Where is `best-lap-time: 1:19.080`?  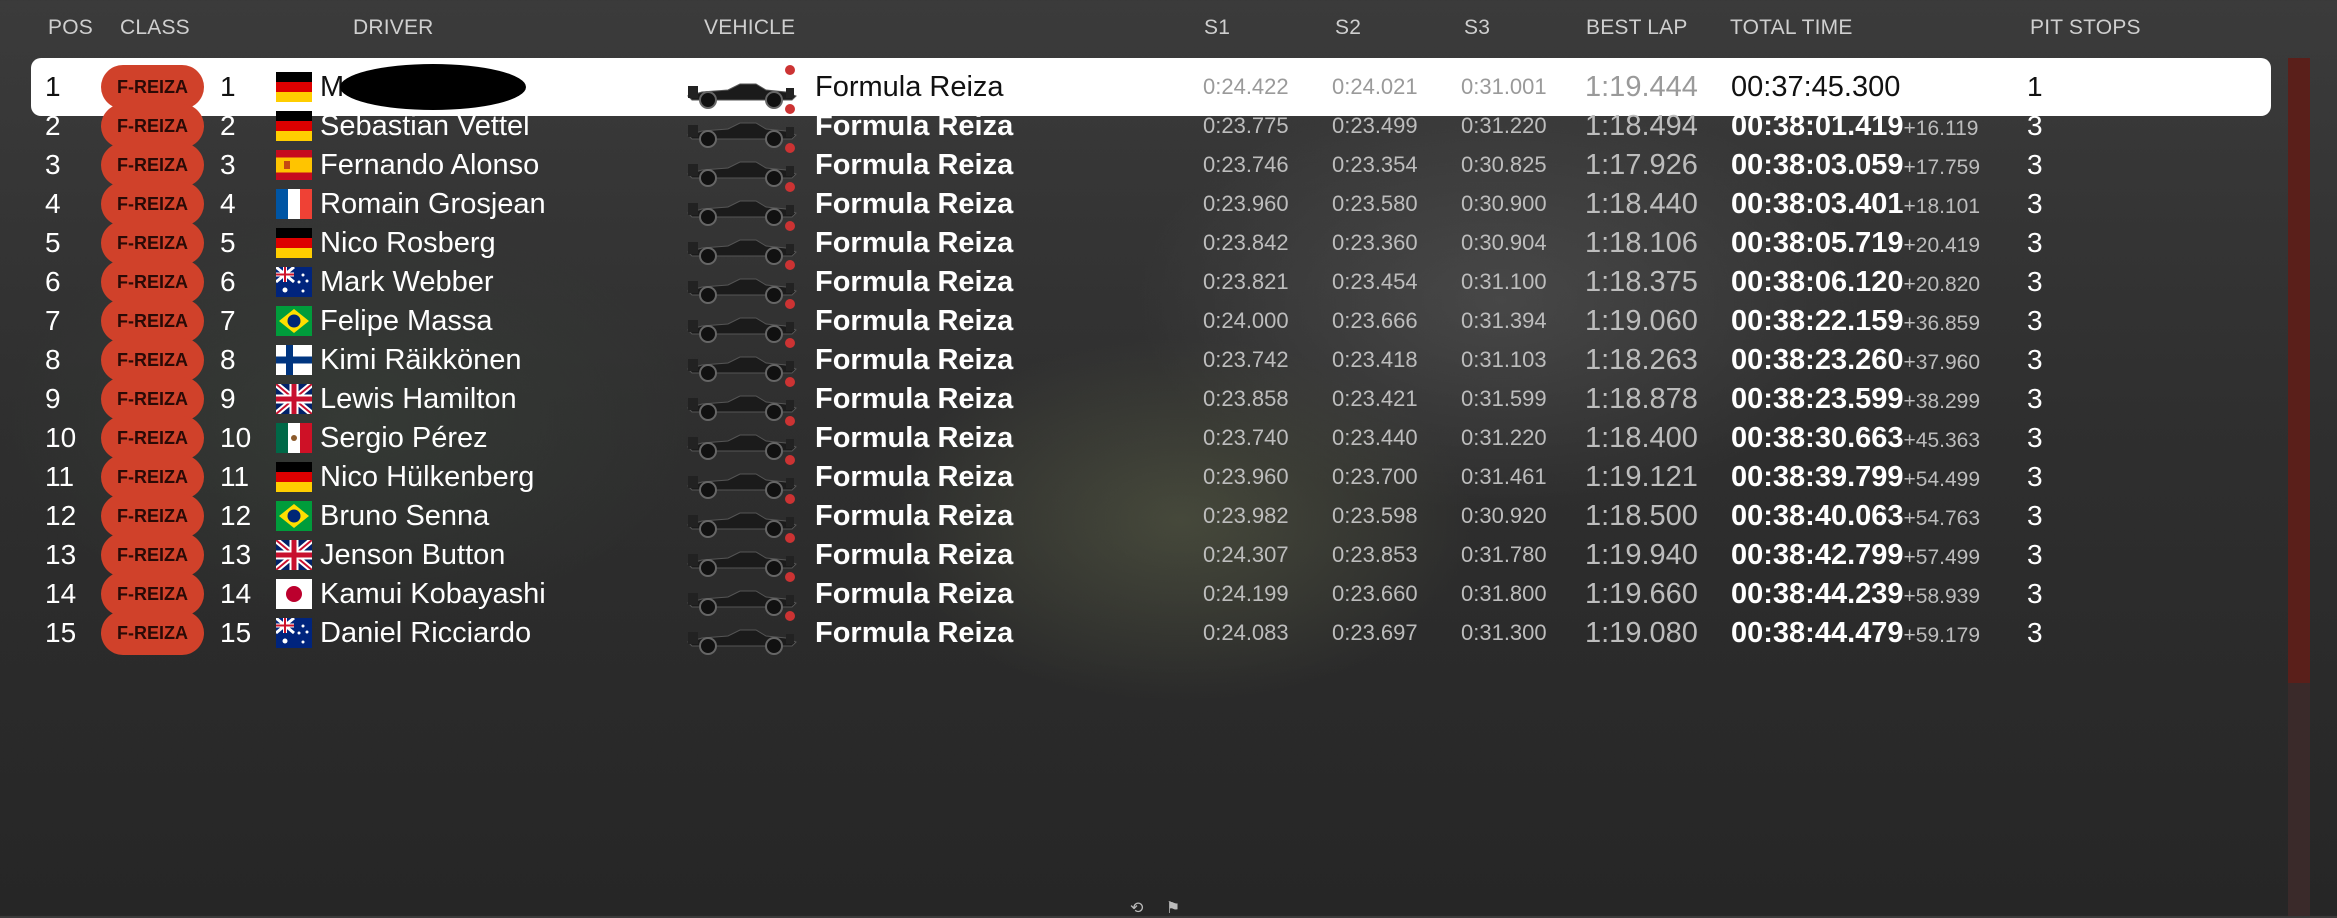 best-lap-time: 1:19.080 is located at coordinates (1641, 633).